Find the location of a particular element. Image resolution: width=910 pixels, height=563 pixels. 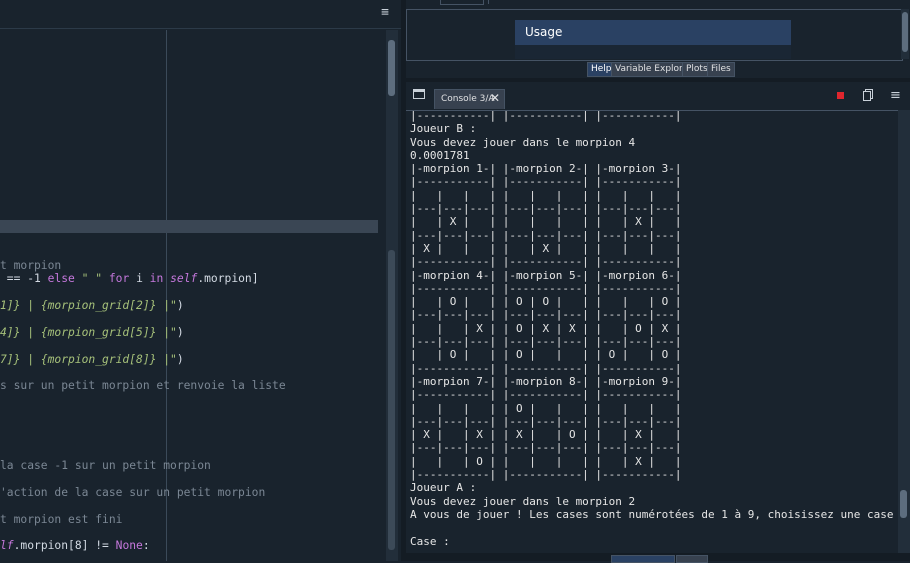

console-scrollbar-thumb is located at coordinates (903, 504).